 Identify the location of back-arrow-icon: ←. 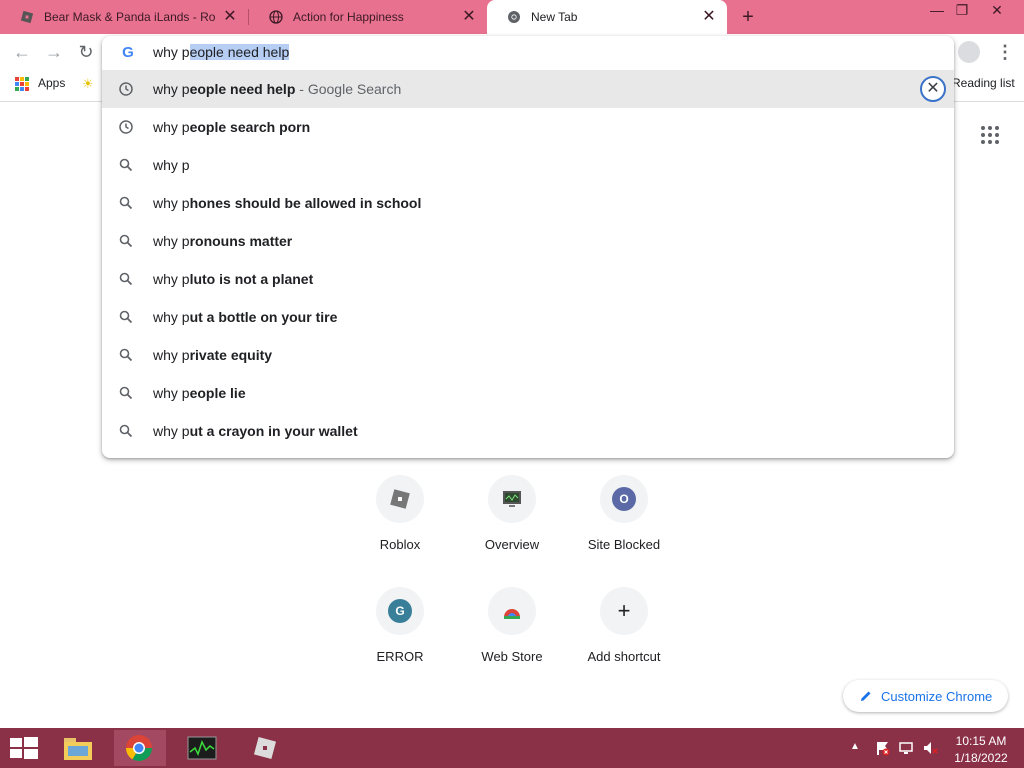
(22, 52).